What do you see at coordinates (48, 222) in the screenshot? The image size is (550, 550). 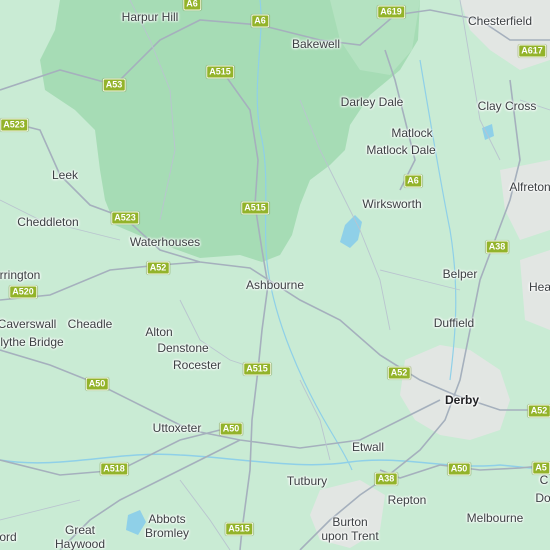 I see `place-cheddleton: Cheddleton` at bounding box center [48, 222].